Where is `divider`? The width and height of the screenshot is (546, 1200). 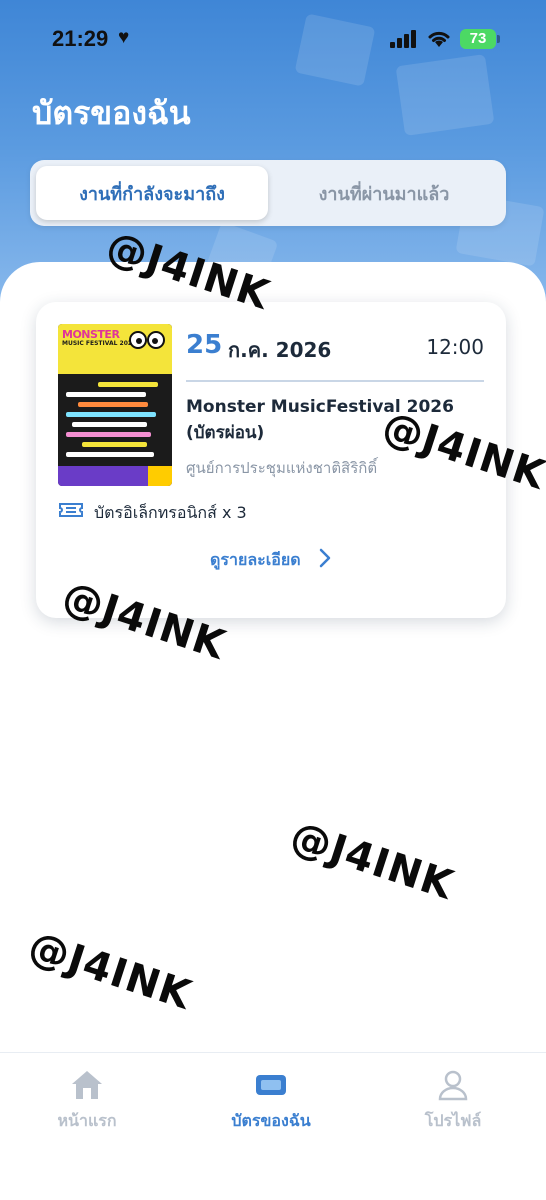 divider is located at coordinates (335, 381).